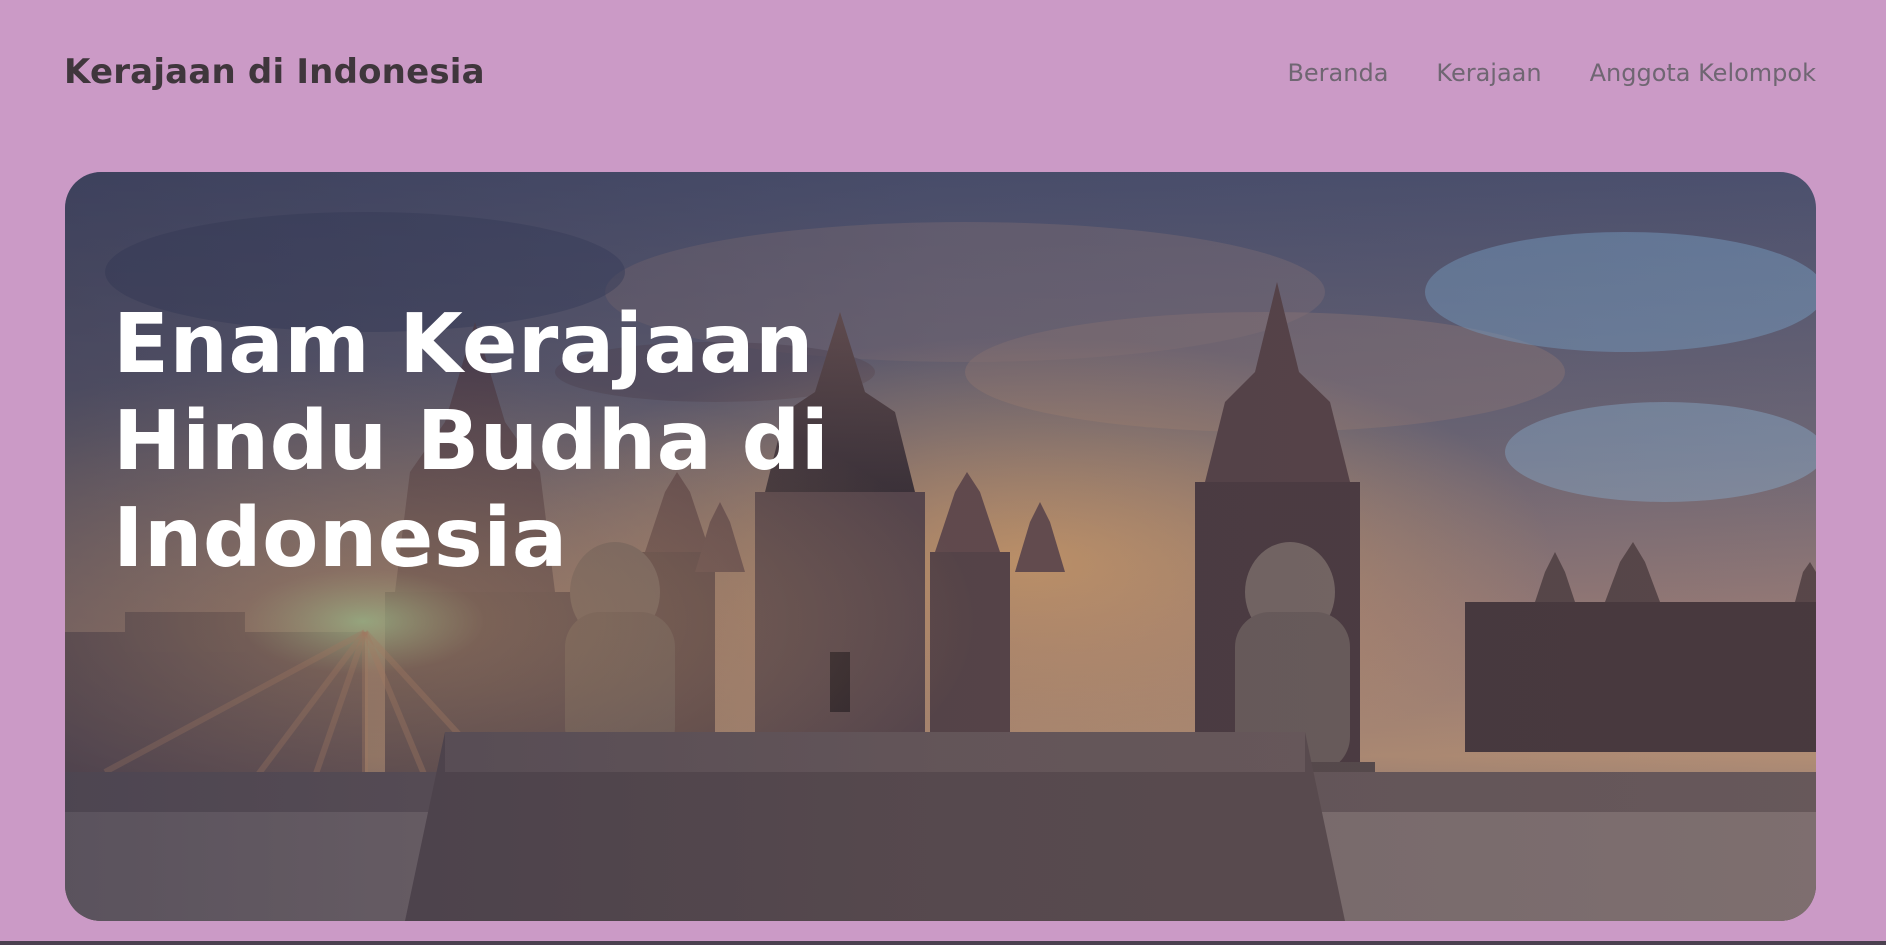  I want to click on nav-link-kerajaan: Kerajaan, so click(1488, 73).